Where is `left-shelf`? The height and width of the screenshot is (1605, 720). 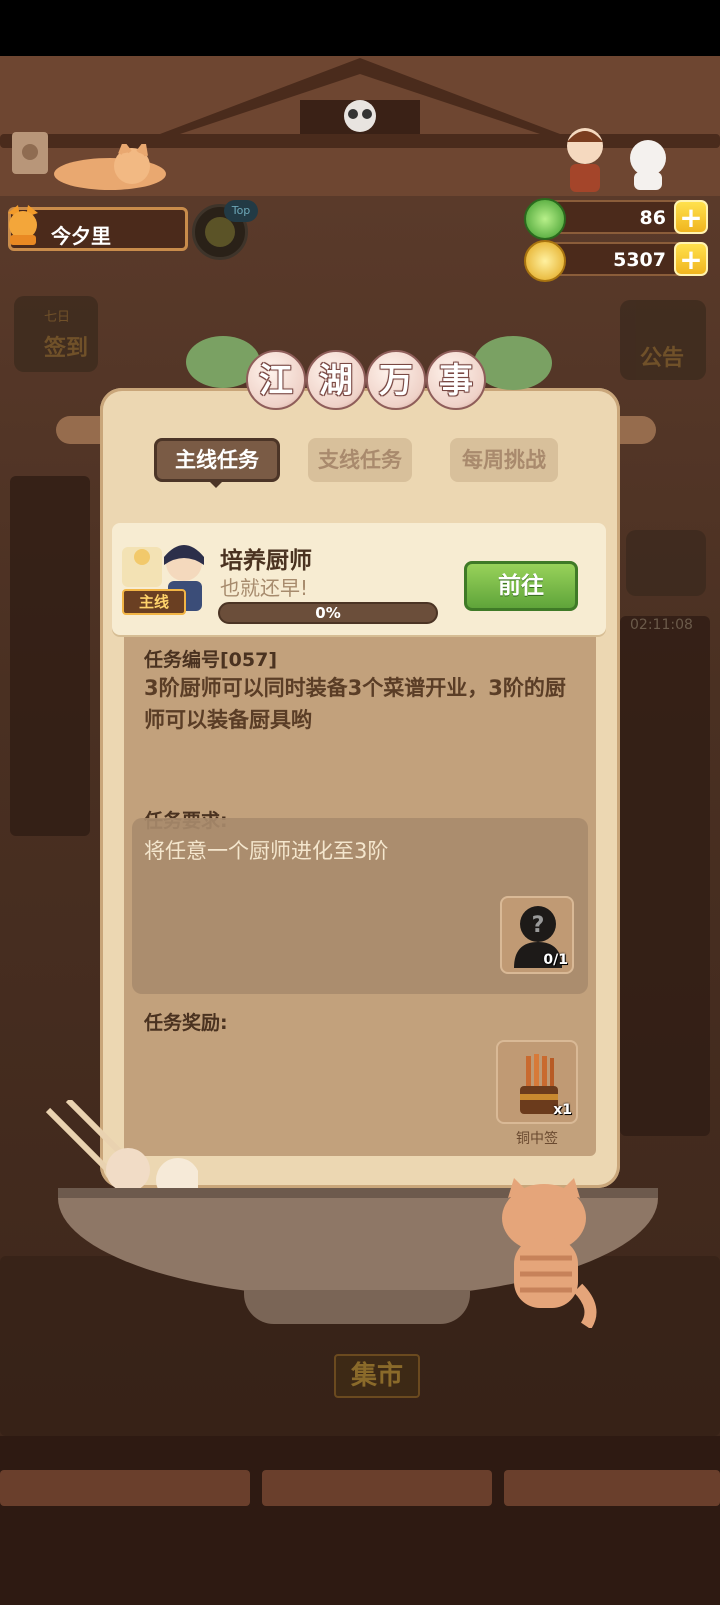 left-shelf is located at coordinates (50, 656).